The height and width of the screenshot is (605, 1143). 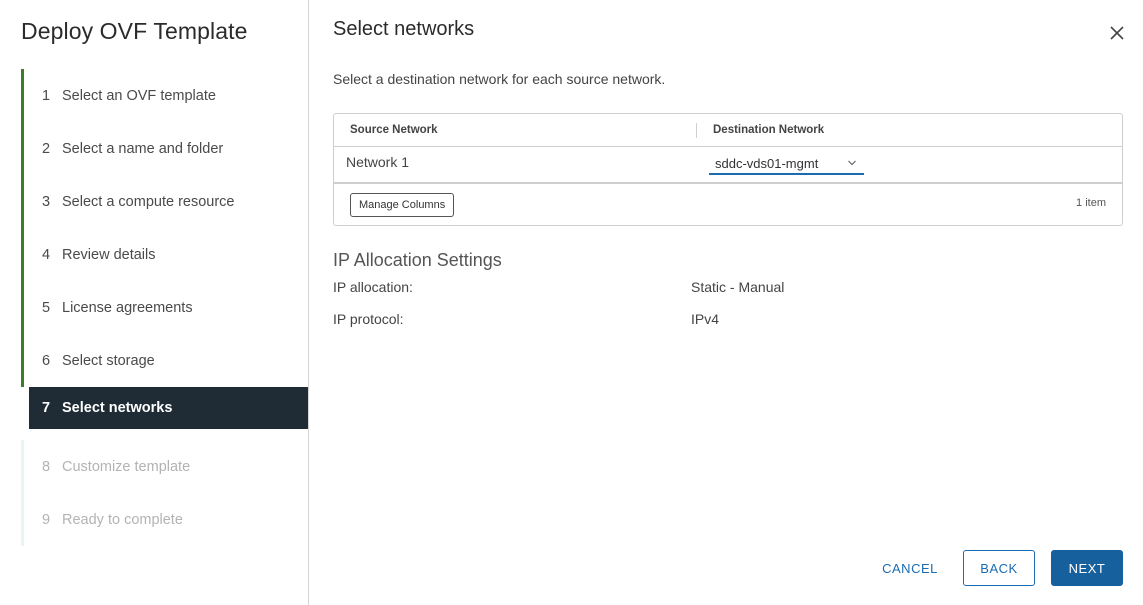 What do you see at coordinates (46, 307) in the screenshot?
I see `step-number: 5` at bounding box center [46, 307].